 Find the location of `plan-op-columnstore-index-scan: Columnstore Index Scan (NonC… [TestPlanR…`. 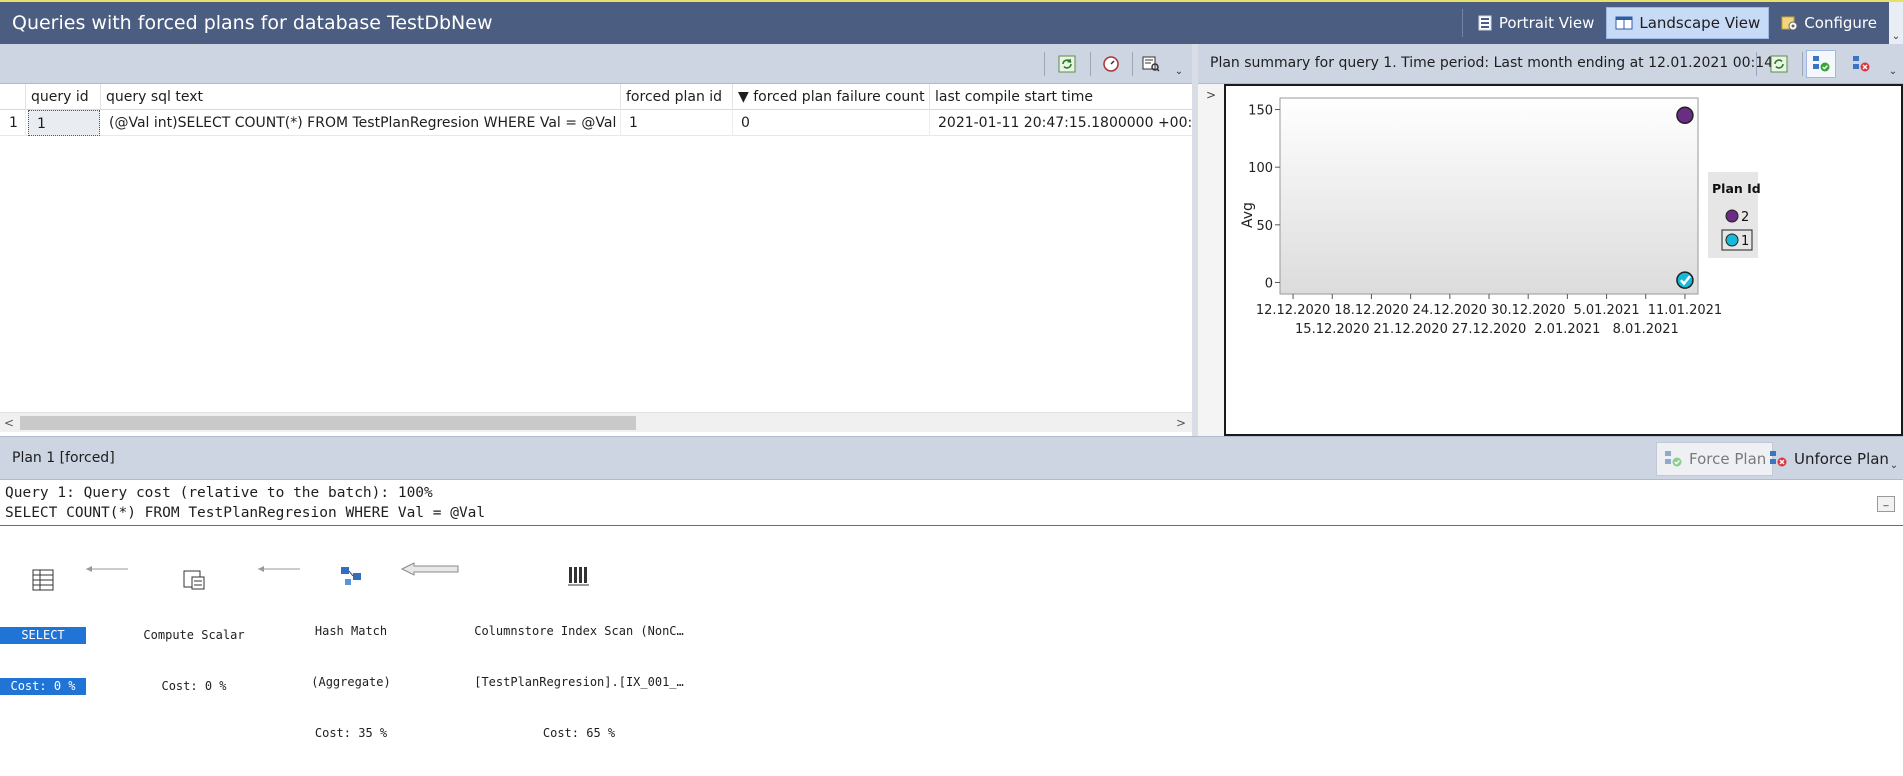

plan-op-columnstore-index-scan: Columnstore Index Scan (NonC… [TestPlanR… is located at coordinates (579, 653).